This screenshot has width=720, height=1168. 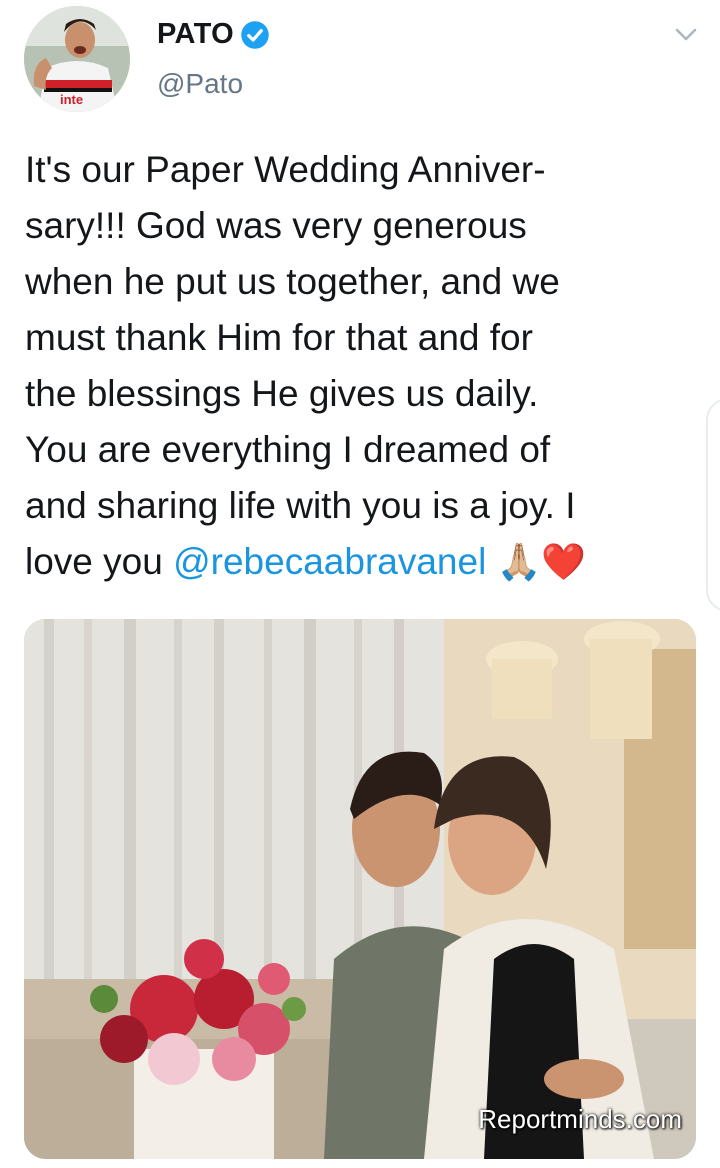 I want to click on display-name: PATO, so click(x=195, y=34).